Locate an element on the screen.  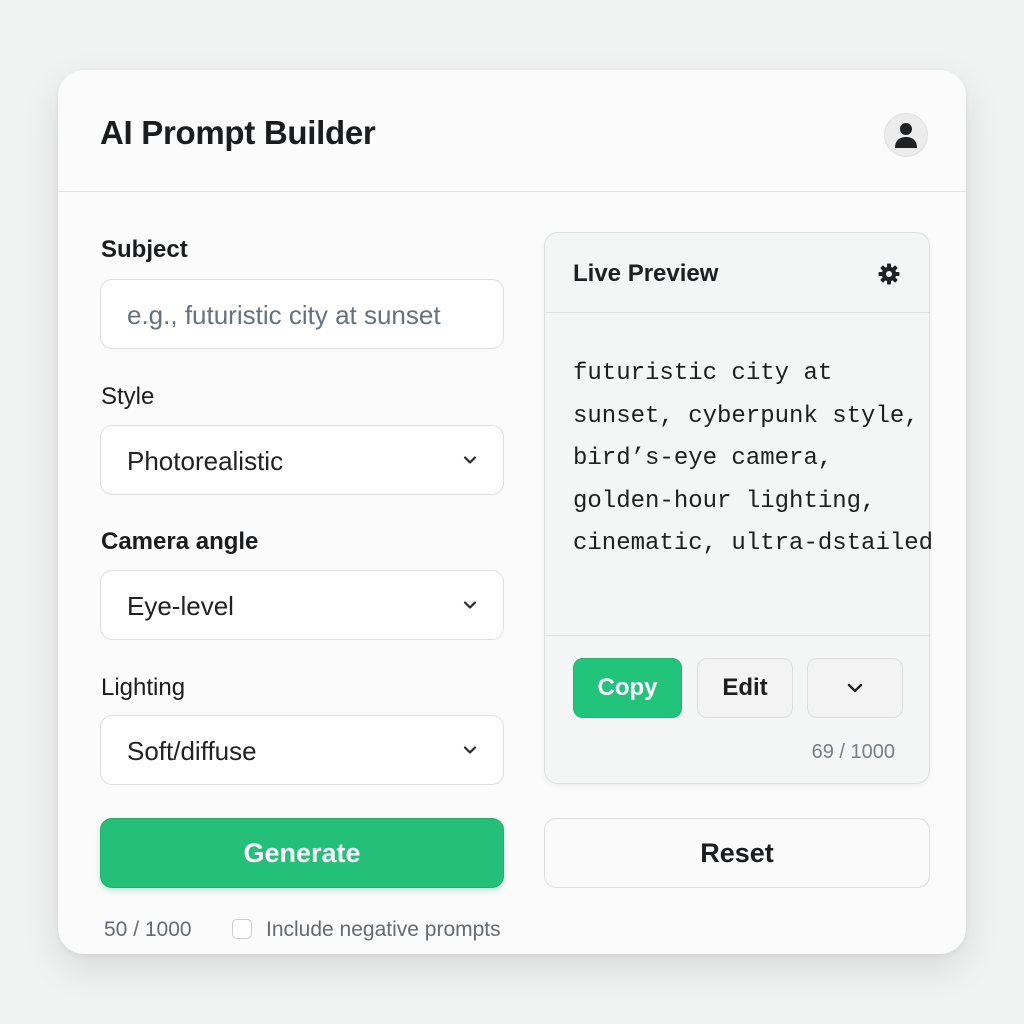
subject-label: Subject is located at coordinates (144, 249).